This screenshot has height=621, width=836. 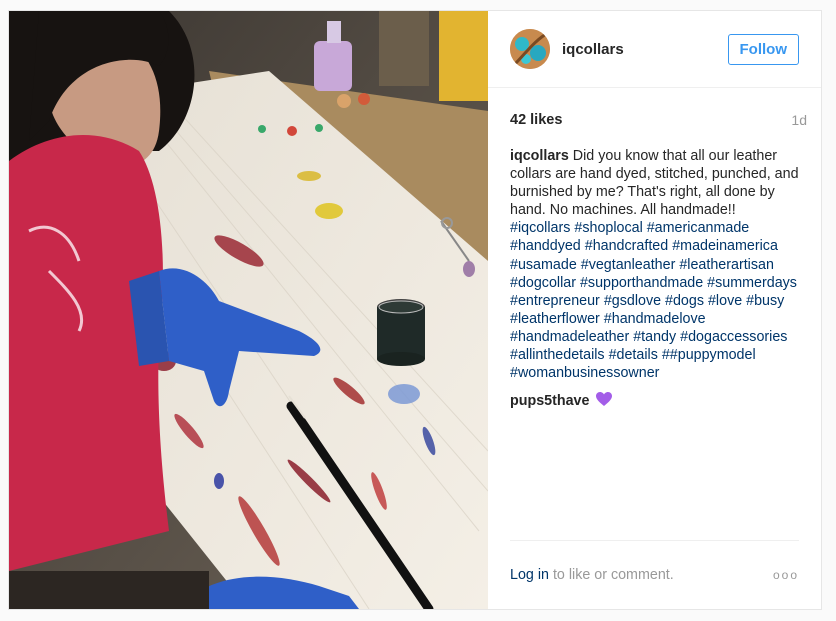 What do you see at coordinates (529, 575) in the screenshot?
I see `login-link: Log in` at bounding box center [529, 575].